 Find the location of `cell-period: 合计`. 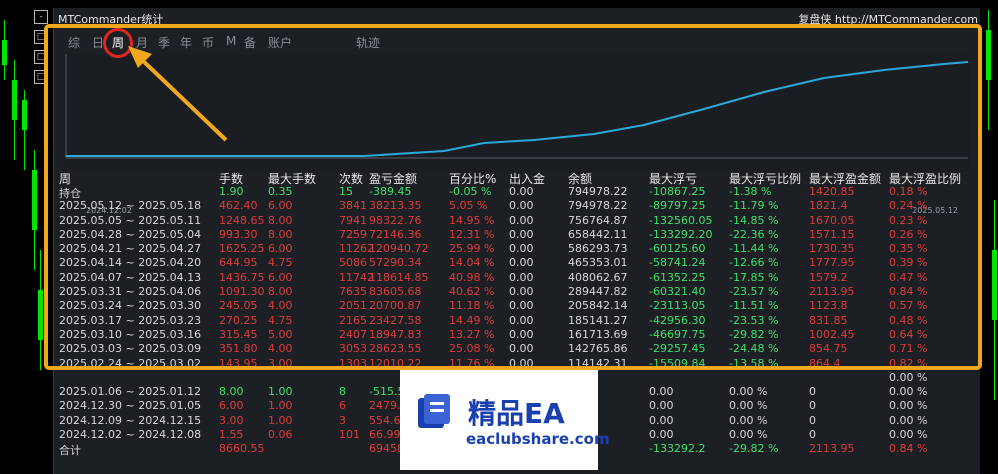

cell-period: 合计 is located at coordinates (70, 451).